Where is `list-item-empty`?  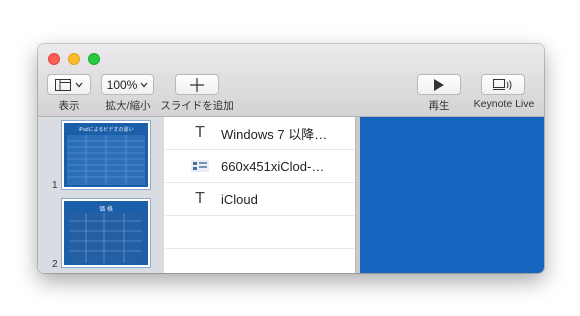 list-item-empty is located at coordinates (260, 232).